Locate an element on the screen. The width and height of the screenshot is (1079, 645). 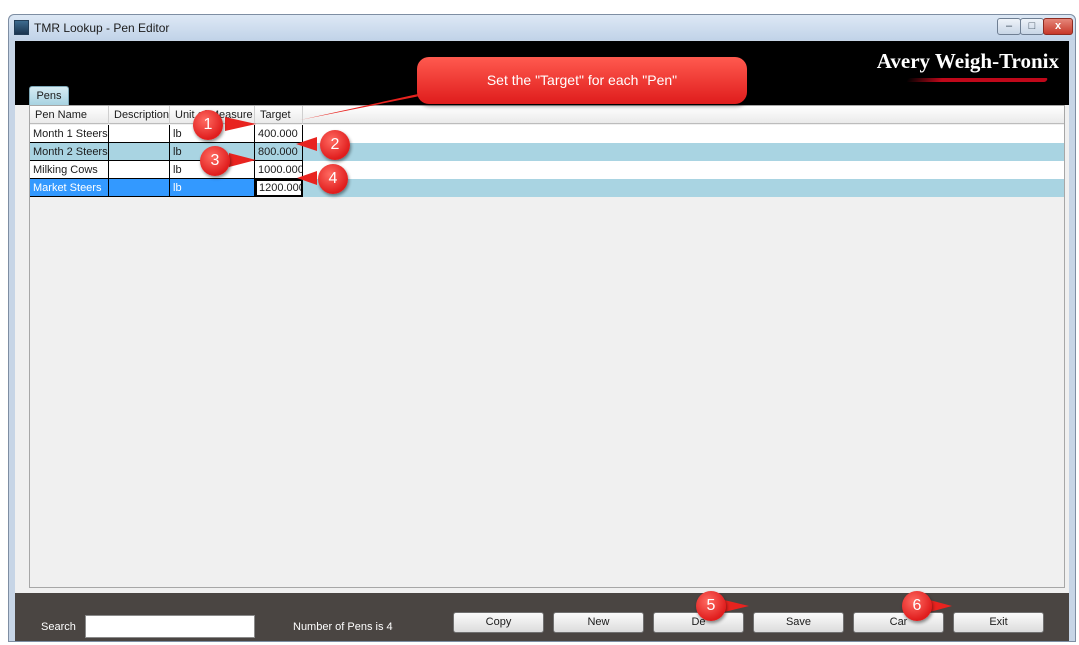
close-button: x is located at coordinates (1058, 26).